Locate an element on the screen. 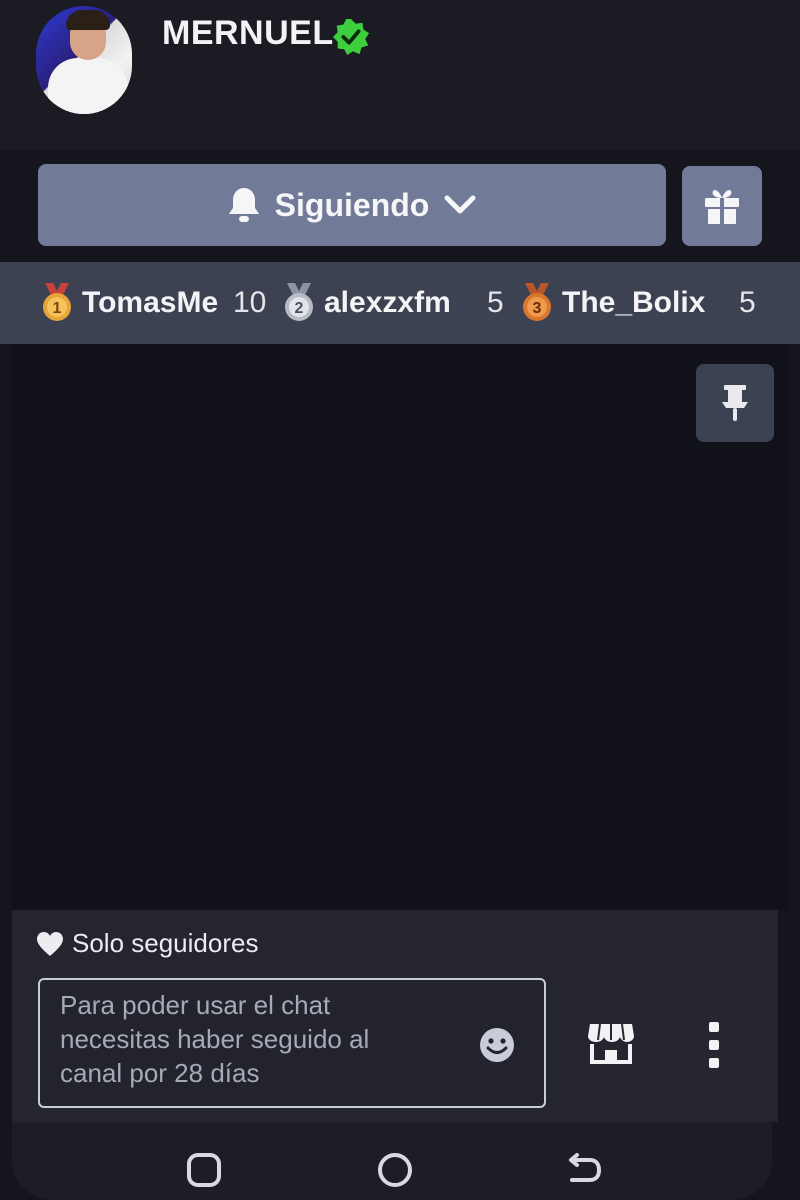  avatar is located at coordinates (84, 60).